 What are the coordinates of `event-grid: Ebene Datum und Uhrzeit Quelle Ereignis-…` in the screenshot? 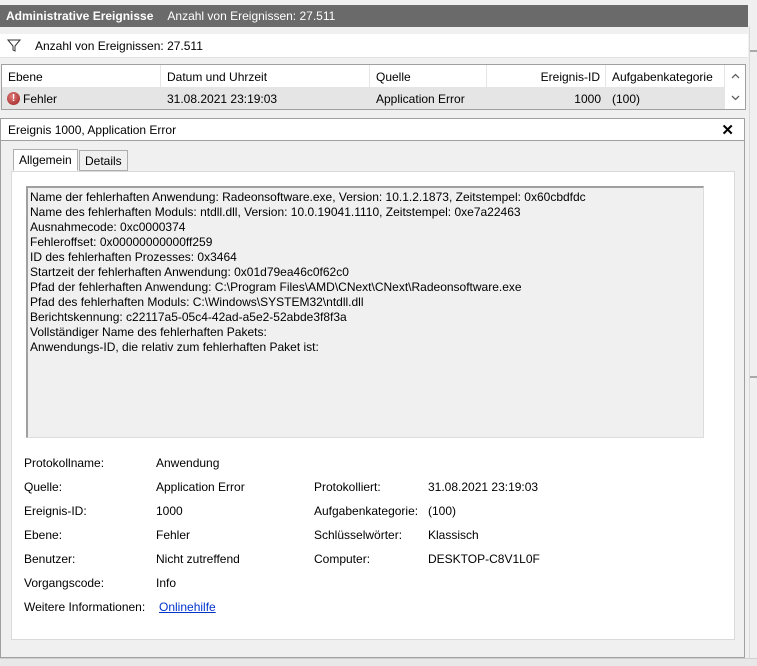 It's located at (373, 87).